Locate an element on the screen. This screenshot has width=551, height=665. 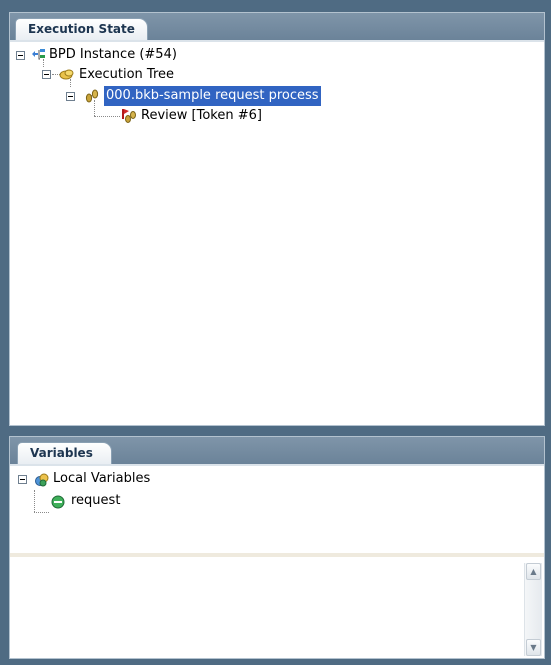
tree-row-request: request is located at coordinates (160, 501).